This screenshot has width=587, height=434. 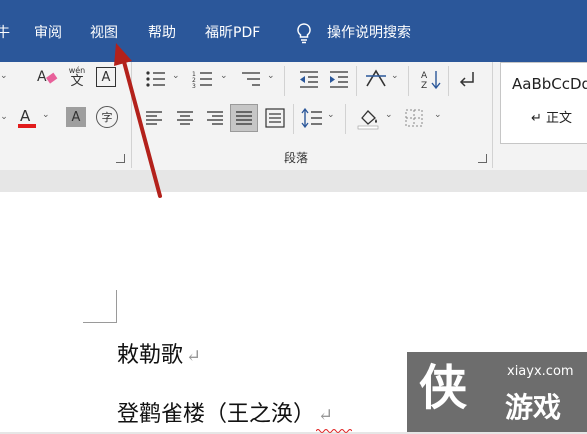 I want to click on phonetic-guide-char: 文, so click(x=77, y=81).